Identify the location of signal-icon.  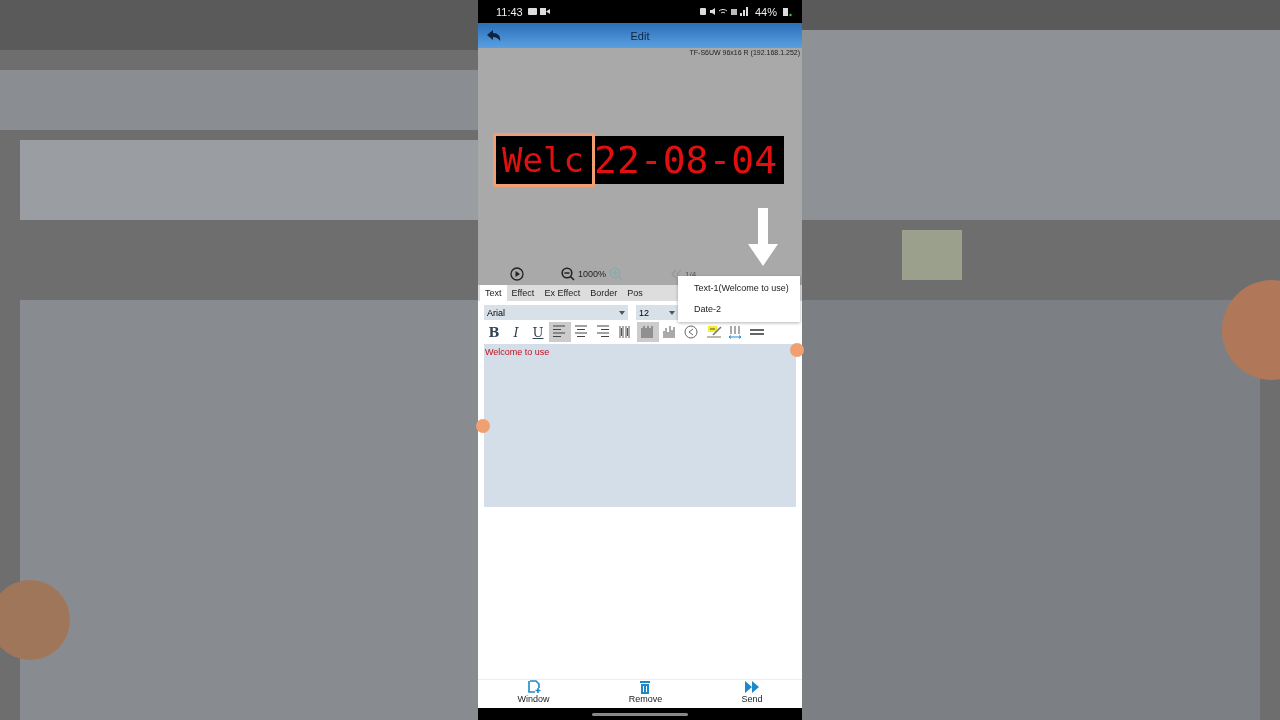
(724, 11).